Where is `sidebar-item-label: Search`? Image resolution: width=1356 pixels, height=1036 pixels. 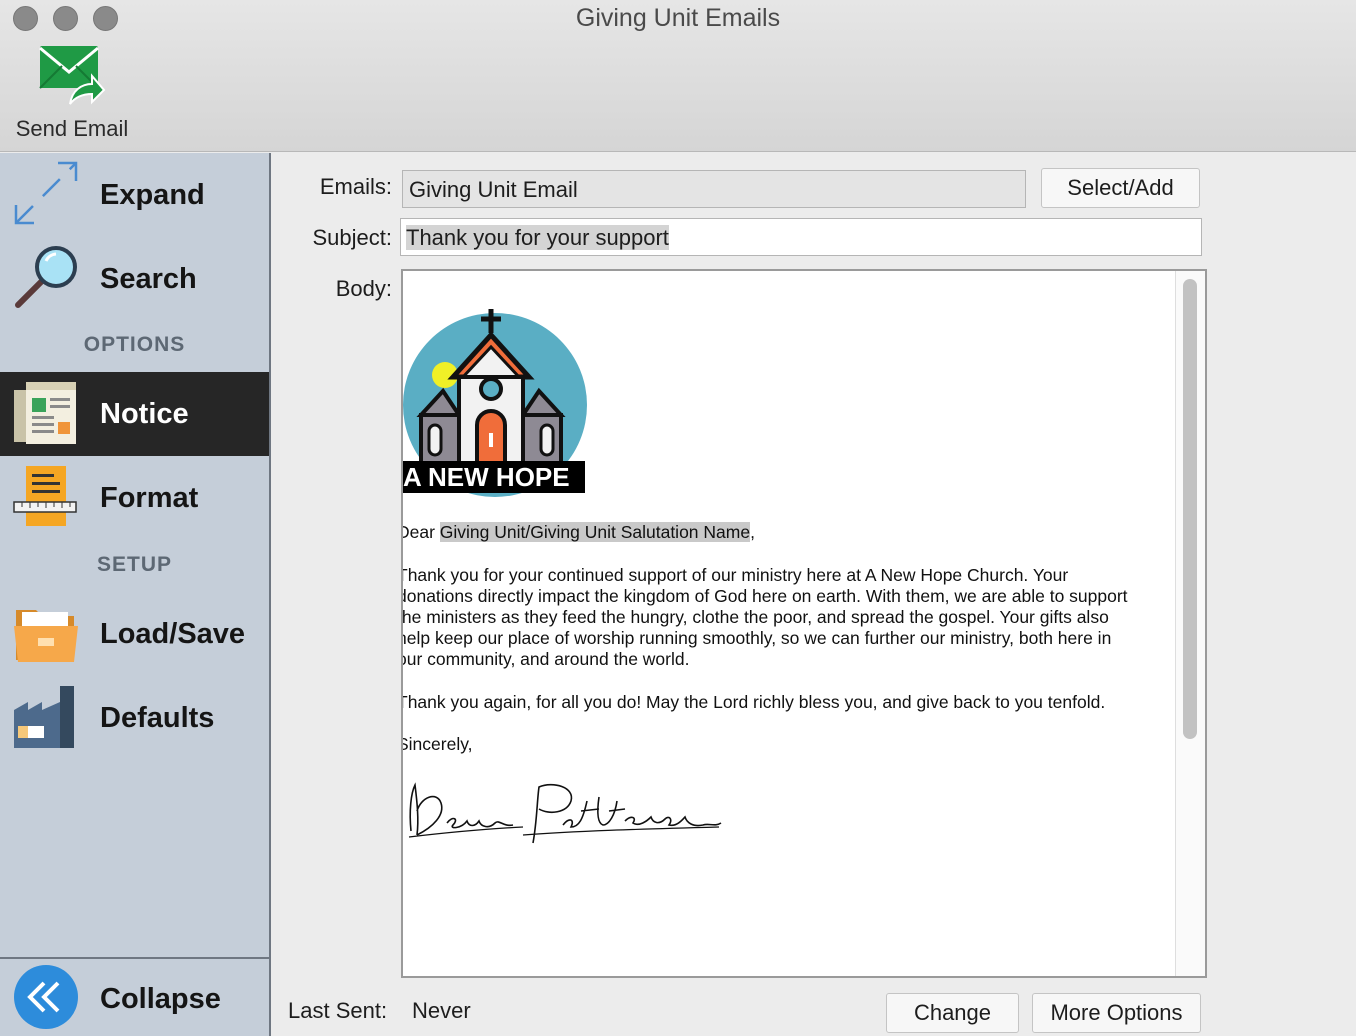
sidebar-item-label: Search is located at coordinates (148, 279).